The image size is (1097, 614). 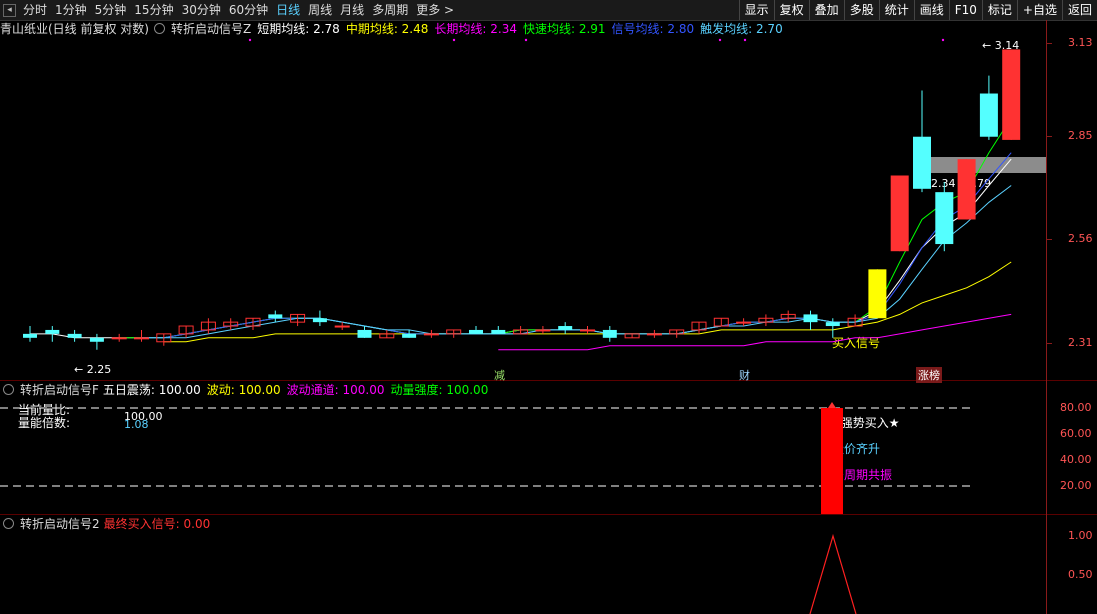 What do you see at coordinates (988, 165) in the screenshot?
I see `range-box` at bounding box center [988, 165].